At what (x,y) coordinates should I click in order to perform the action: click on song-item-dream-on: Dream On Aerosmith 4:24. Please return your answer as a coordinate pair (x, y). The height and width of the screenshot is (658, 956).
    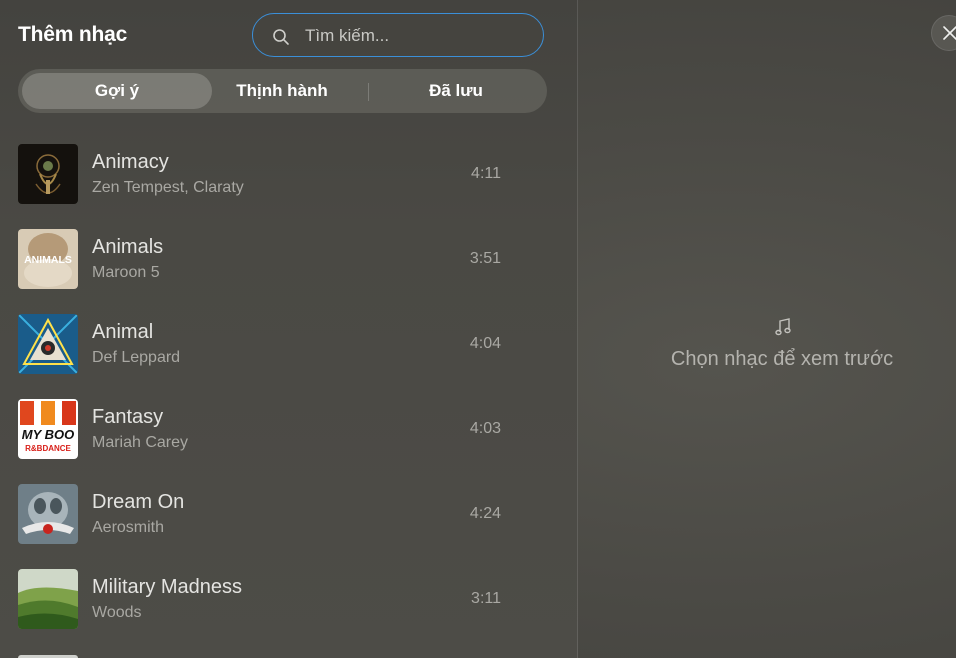
    Looking at the image, I should click on (280, 513).